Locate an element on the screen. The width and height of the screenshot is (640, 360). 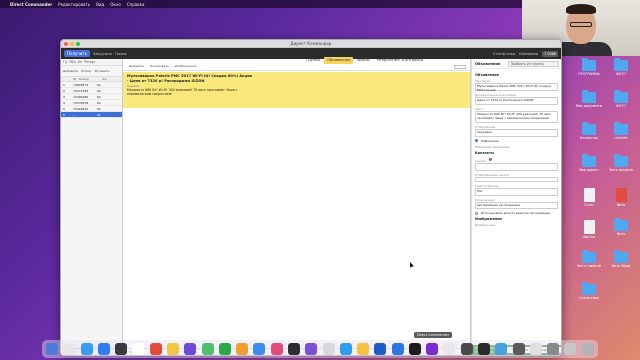
minimize-window-button is located at coordinates (72, 43).